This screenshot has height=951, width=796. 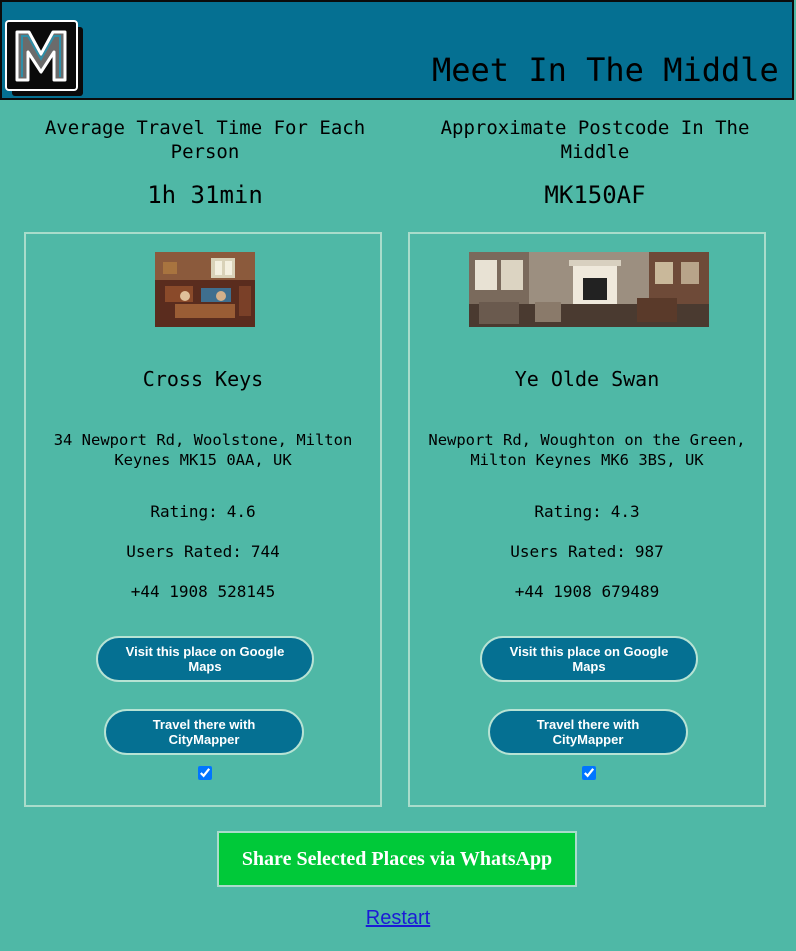 I want to click on place-phone: +44 1908 679489, so click(x=587, y=591).